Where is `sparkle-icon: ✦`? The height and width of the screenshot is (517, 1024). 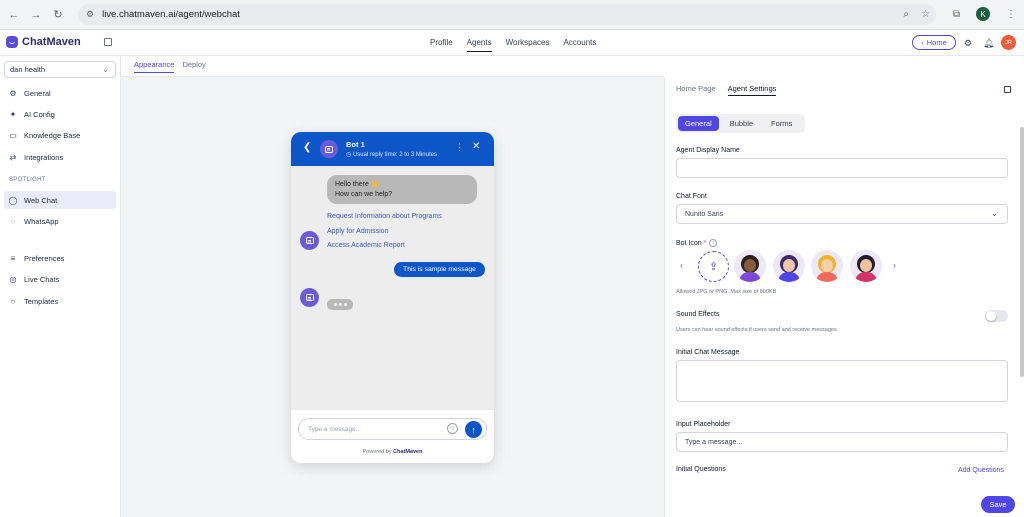 sparkle-icon: ✦ is located at coordinates (13, 114).